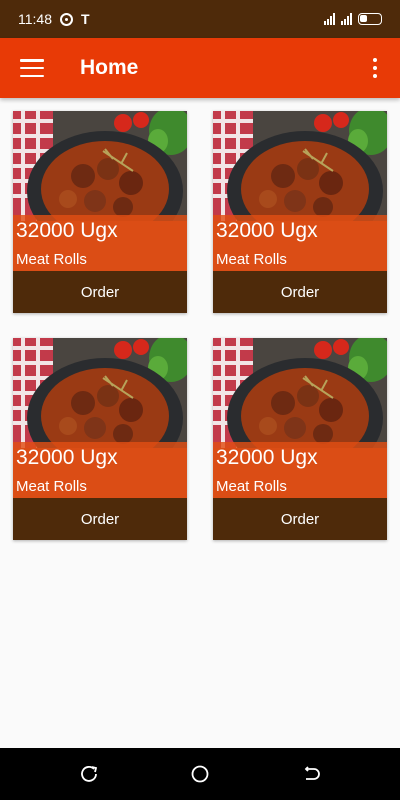 This screenshot has height=800, width=400. I want to click on page-title: Home, so click(109, 67).